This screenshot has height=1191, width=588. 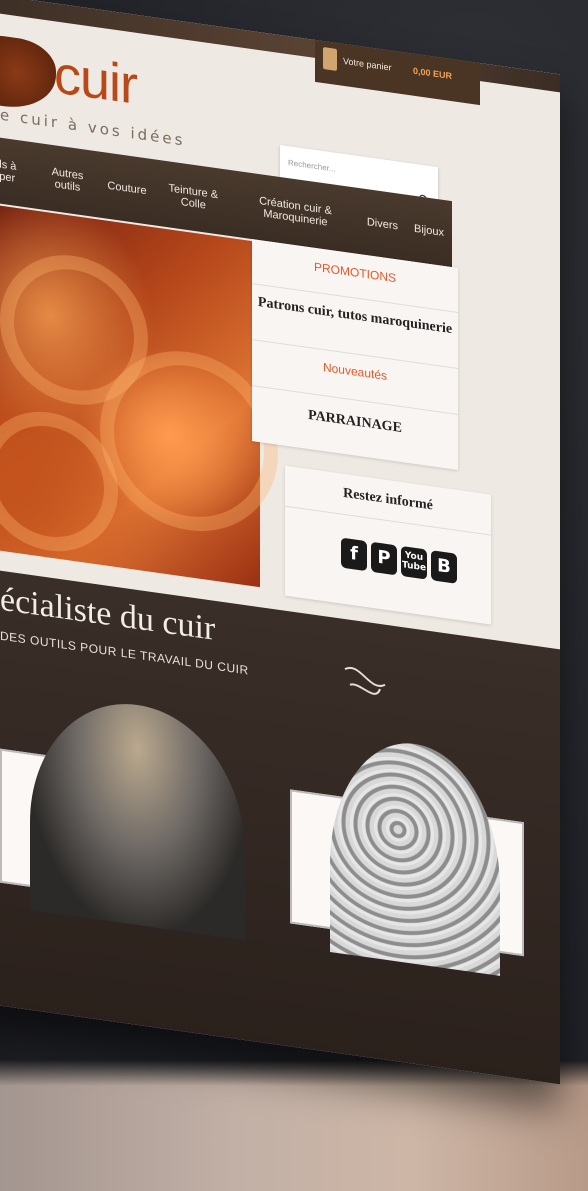 What do you see at coordinates (414, 562) in the screenshot?
I see `youtube-icon: You Tube` at bounding box center [414, 562].